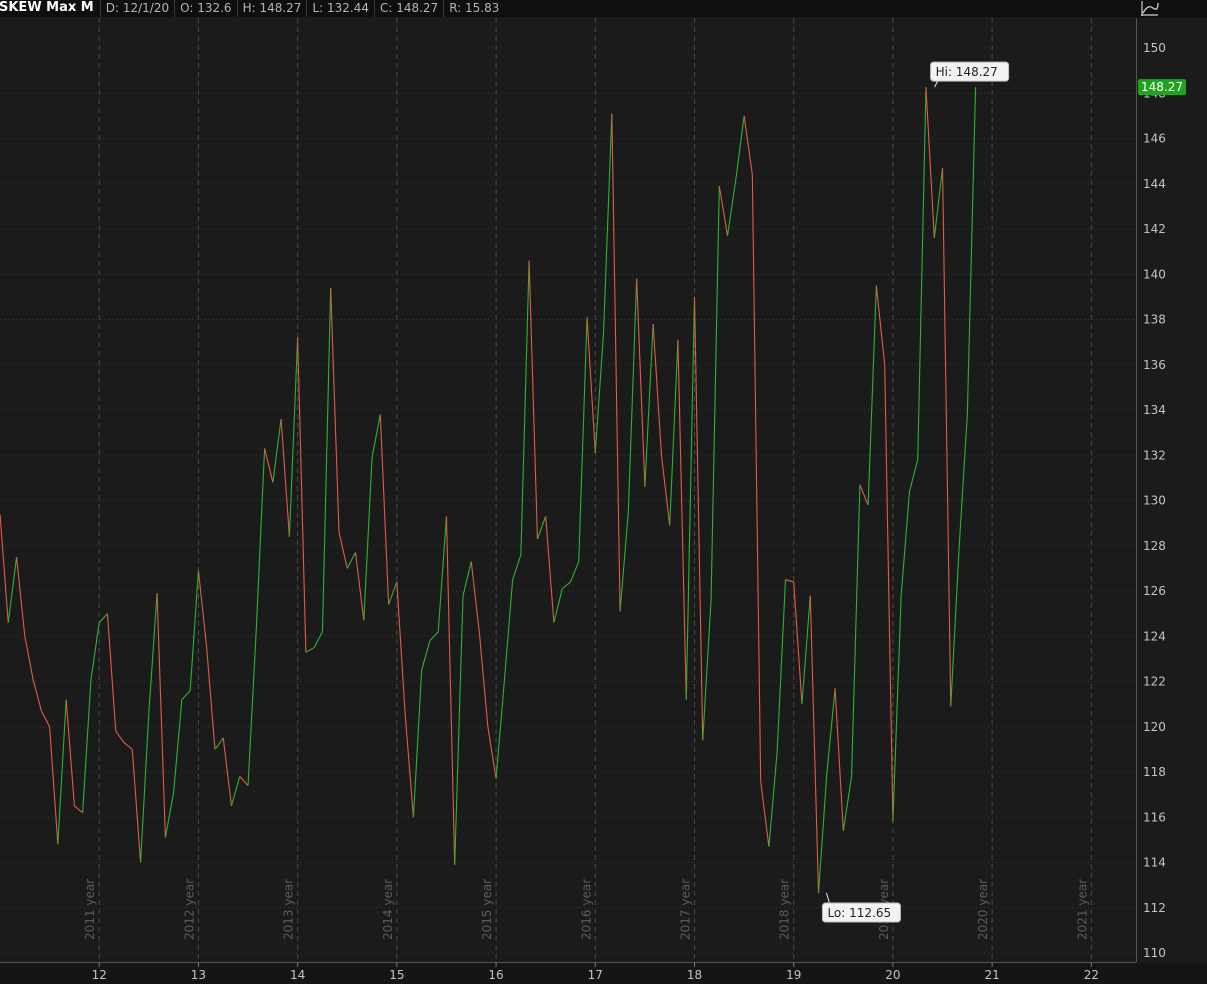 The height and width of the screenshot is (984, 1207). Describe the element at coordinates (991, 975) in the screenshot. I see `x-tick-label: 21` at that location.